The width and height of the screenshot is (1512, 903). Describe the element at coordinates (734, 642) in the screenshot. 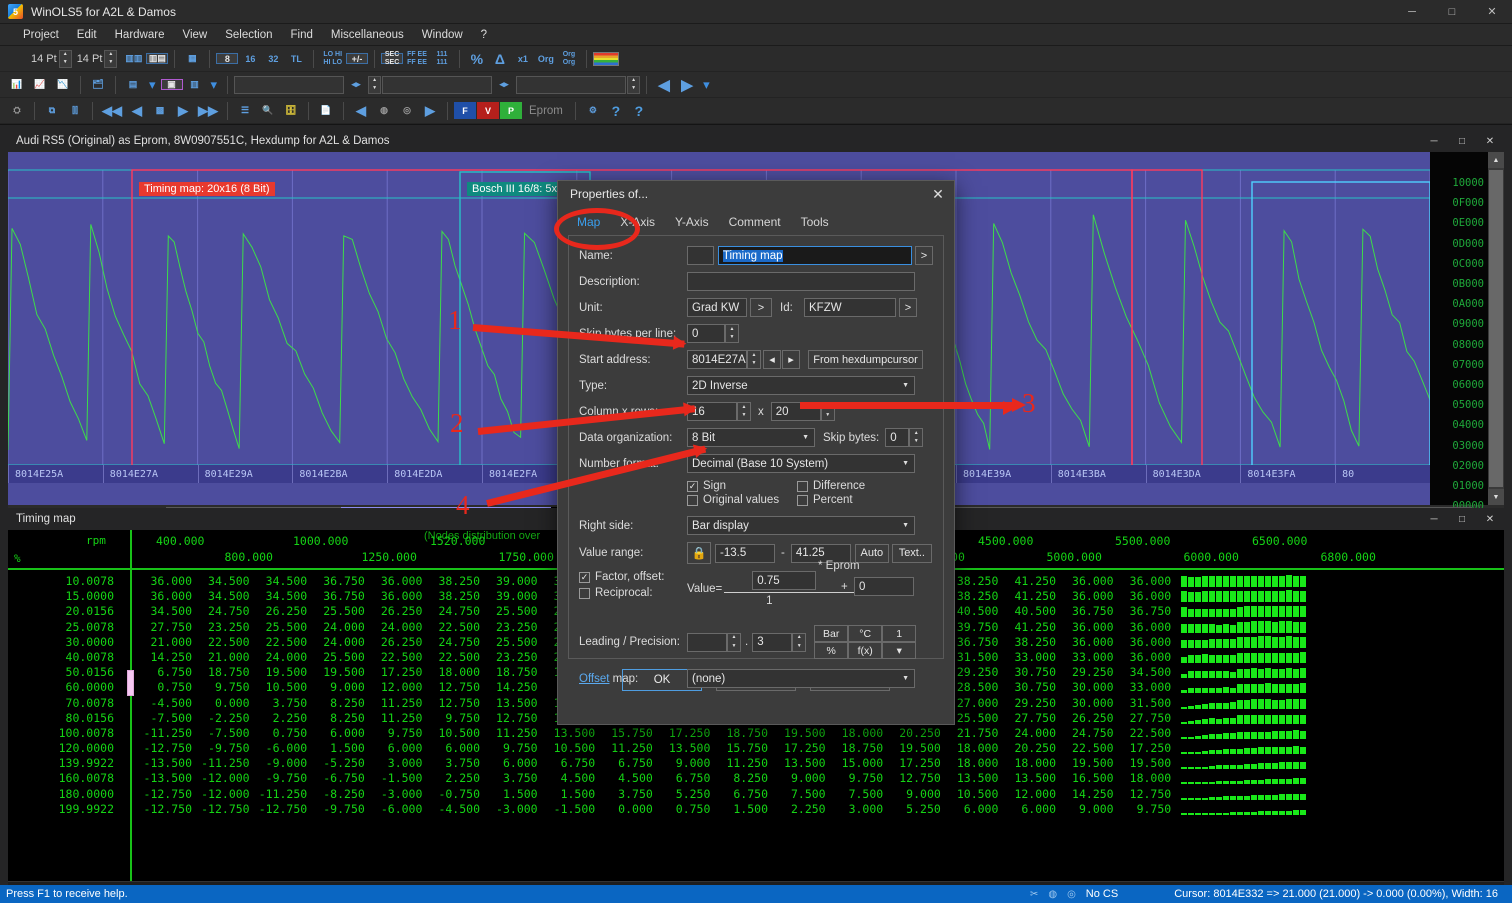

I see `leading-spinner: ▲ ▼` at that location.